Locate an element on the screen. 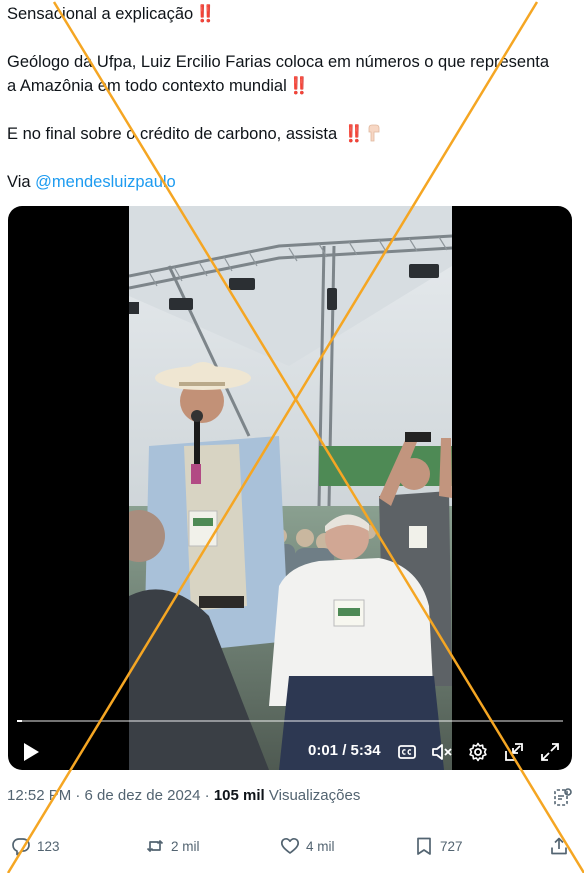  heart-icon is located at coordinates (290, 845).